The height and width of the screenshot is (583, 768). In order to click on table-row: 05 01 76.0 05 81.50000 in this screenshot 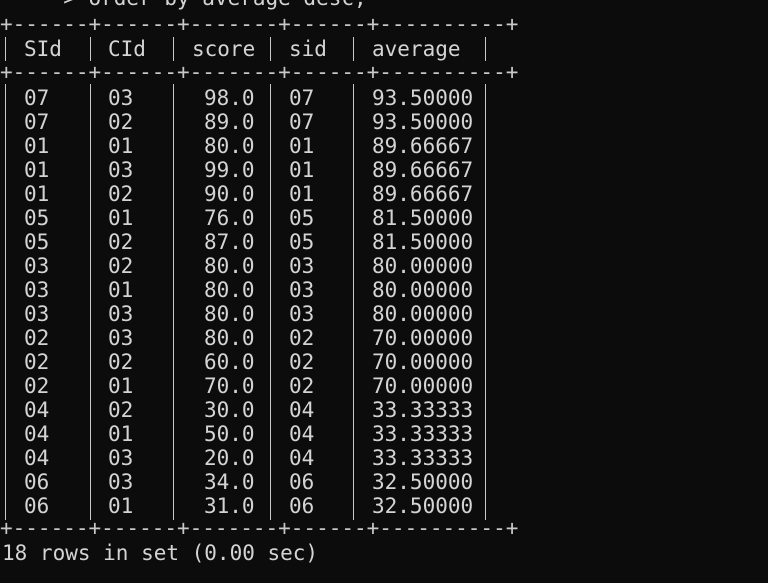, I will do `click(247, 218)`.